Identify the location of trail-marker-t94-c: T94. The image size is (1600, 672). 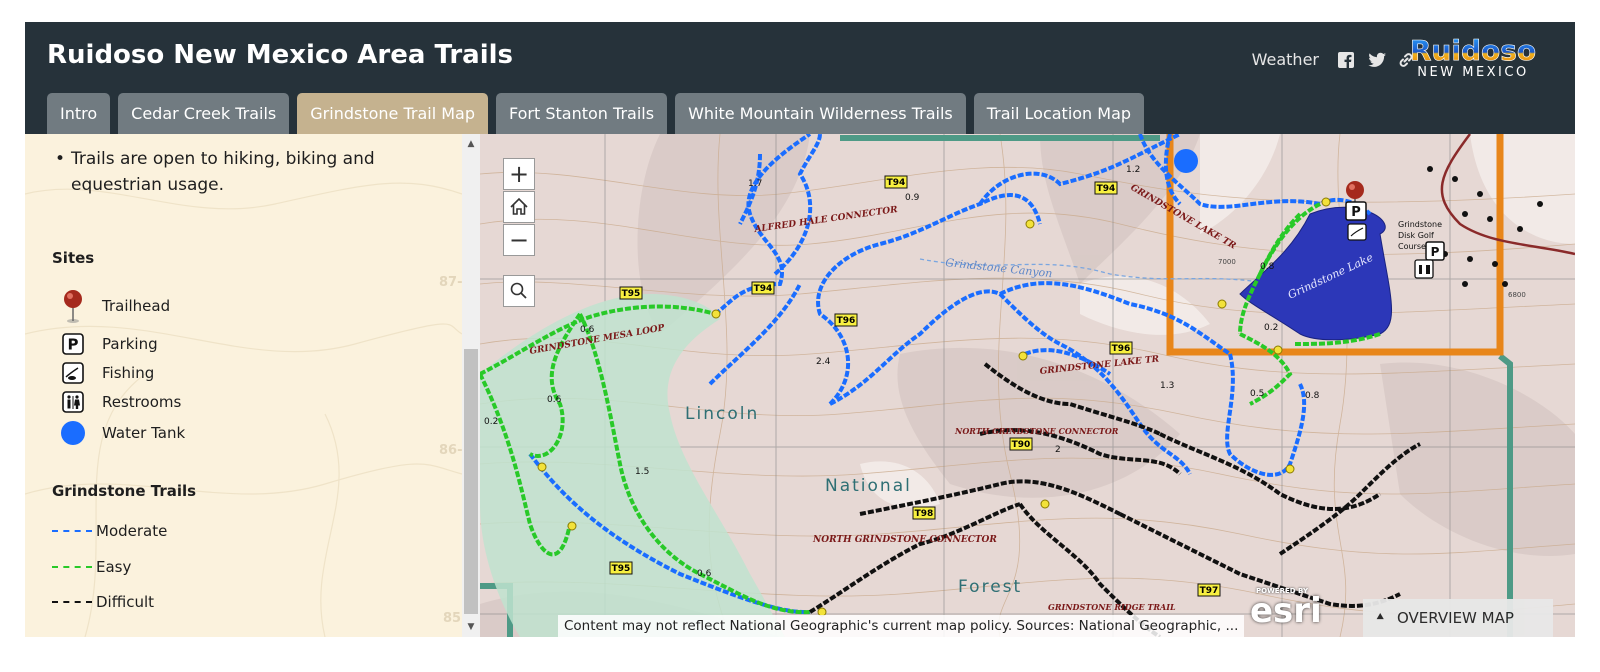
(1106, 188).